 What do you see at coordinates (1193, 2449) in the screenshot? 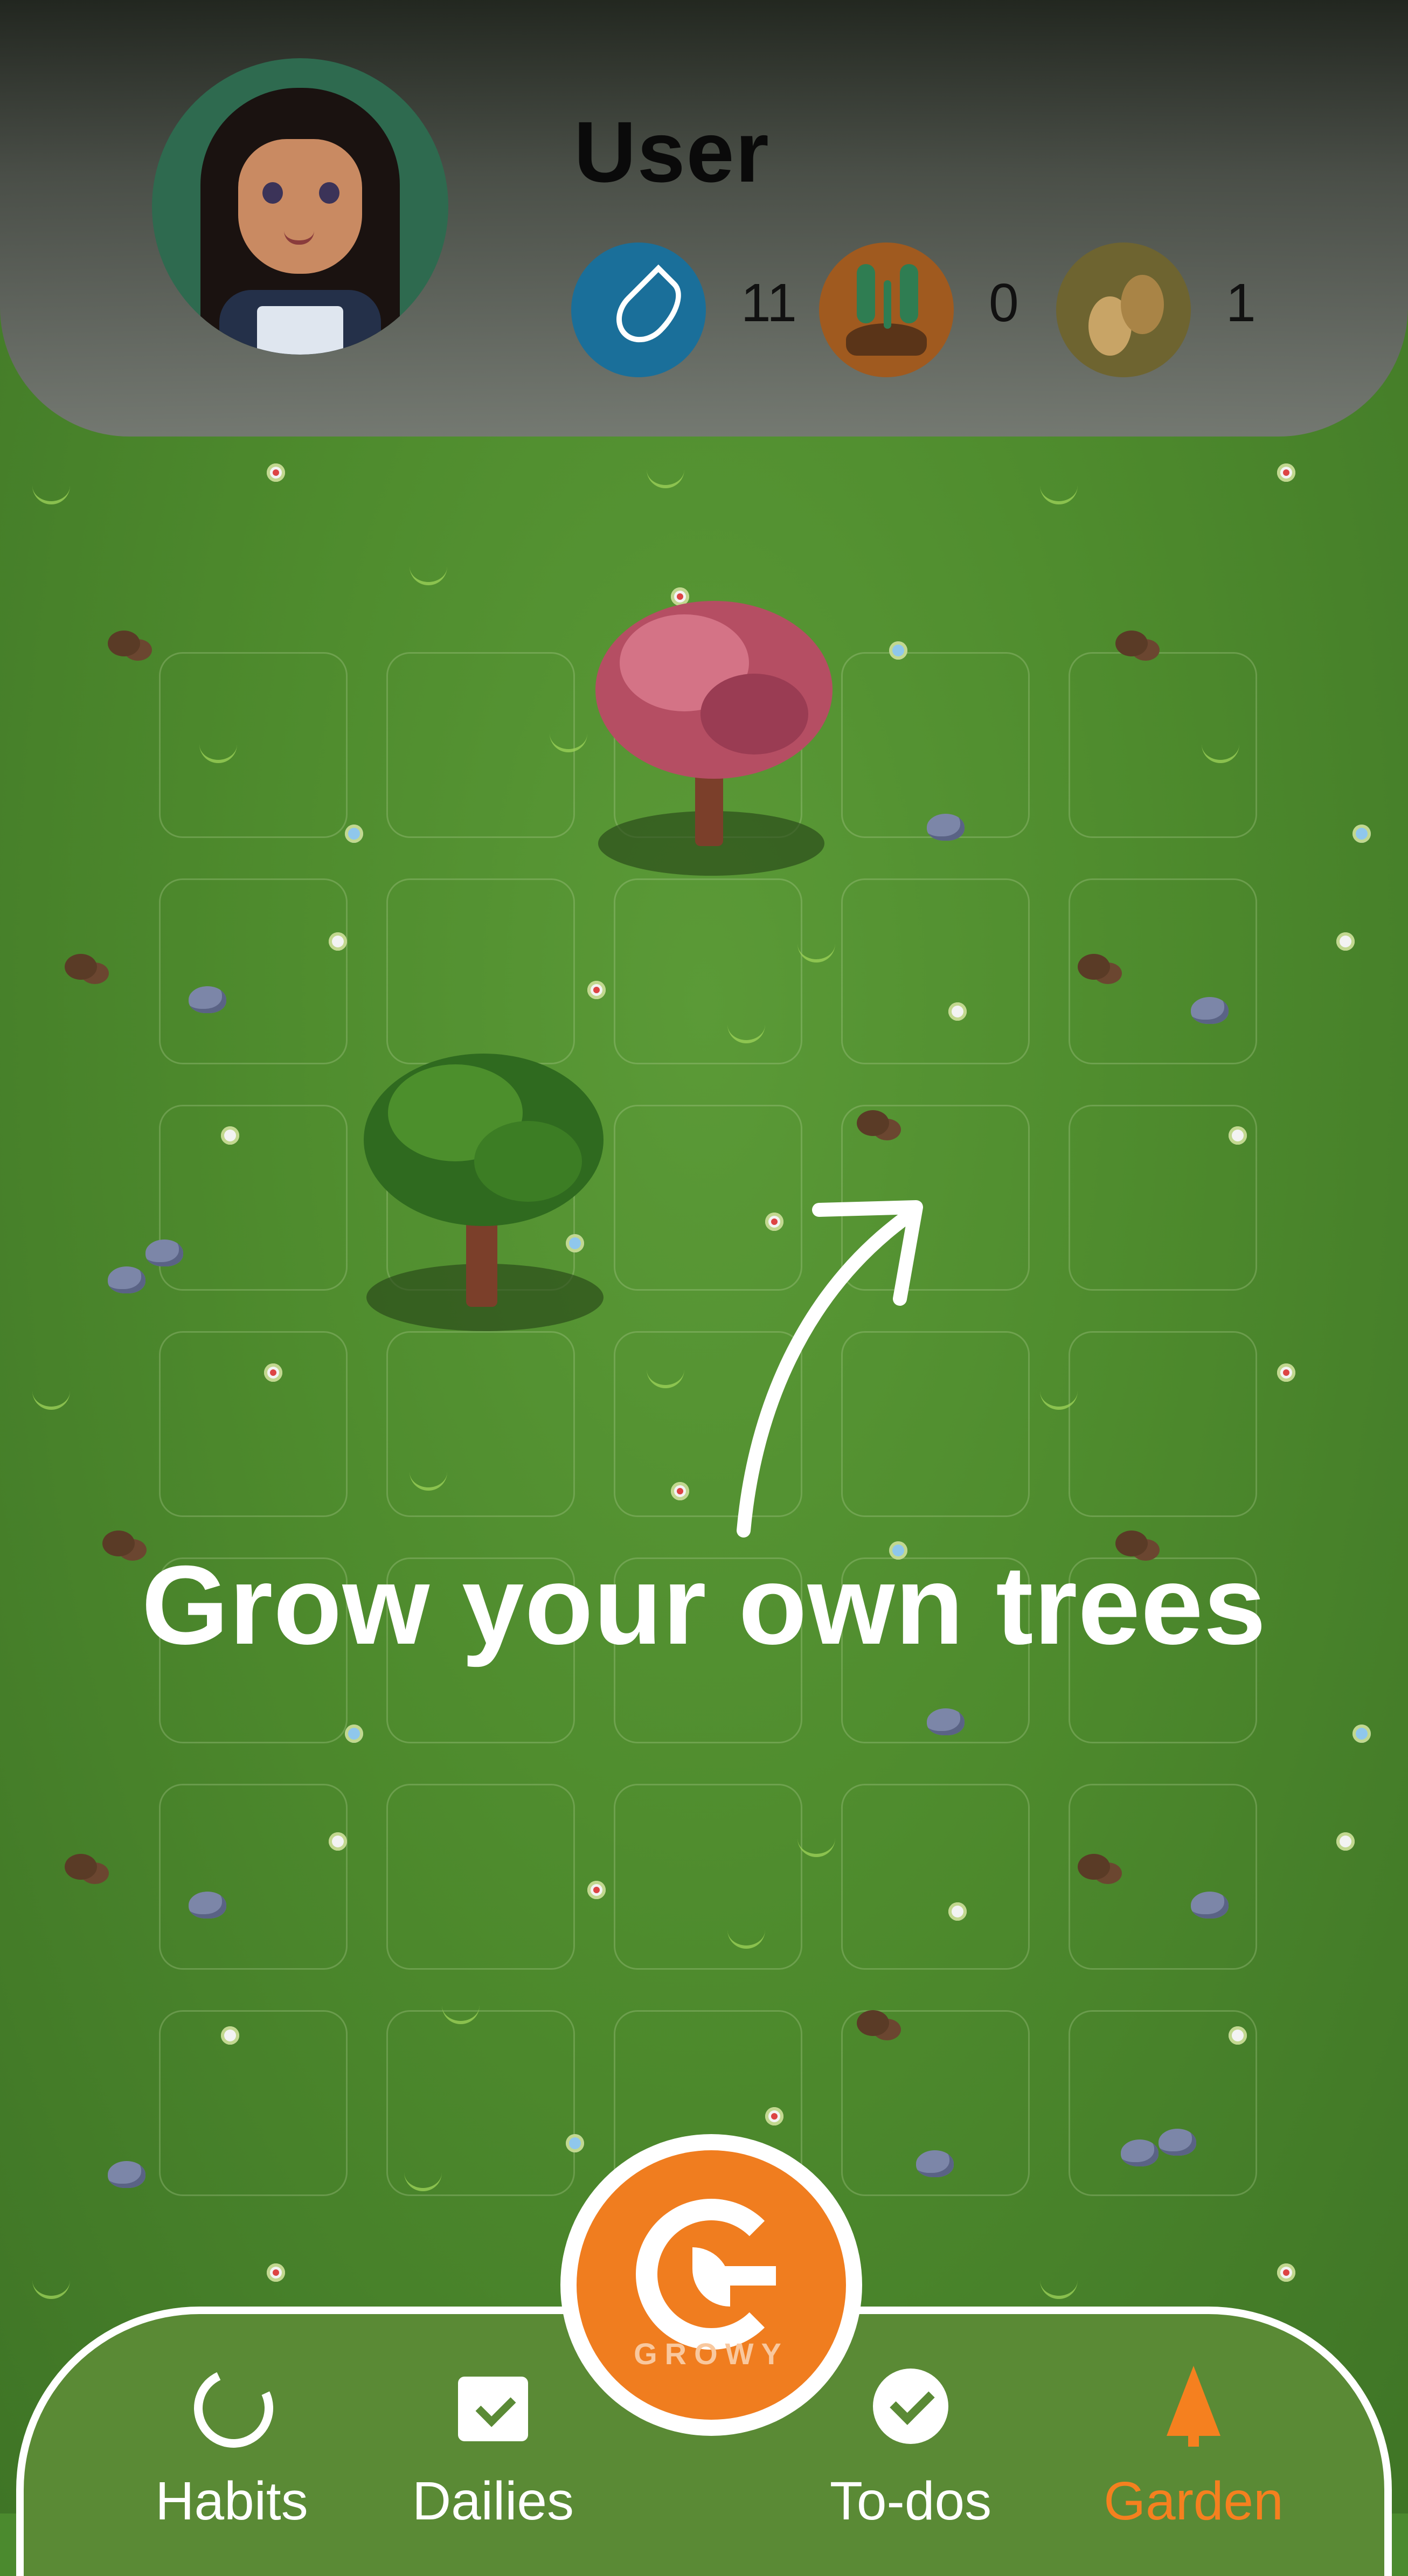
I see `nav-garden: Garden` at bounding box center [1193, 2449].